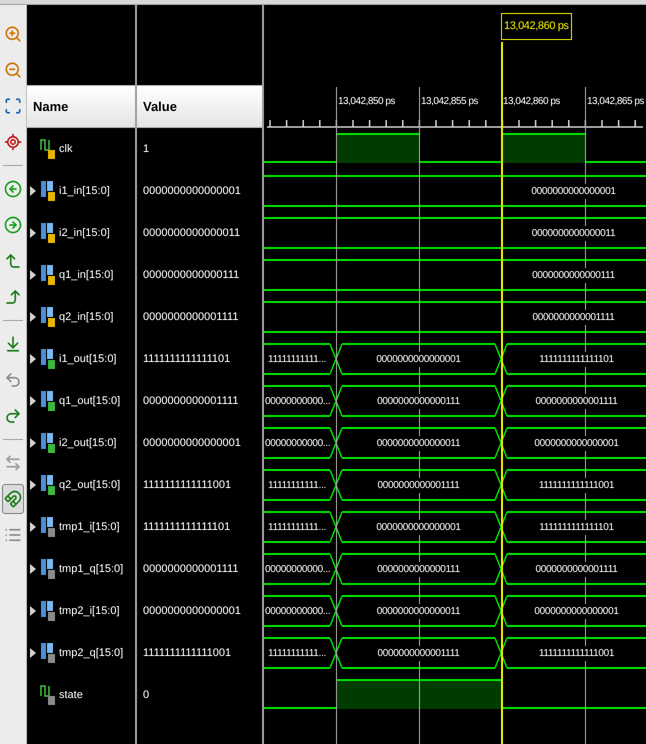 Image resolution: width=646 pixels, height=744 pixels. What do you see at coordinates (89, 611) in the screenshot?
I see `signal-name: tmp2_i[15:0]` at bounding box center [89, 611].